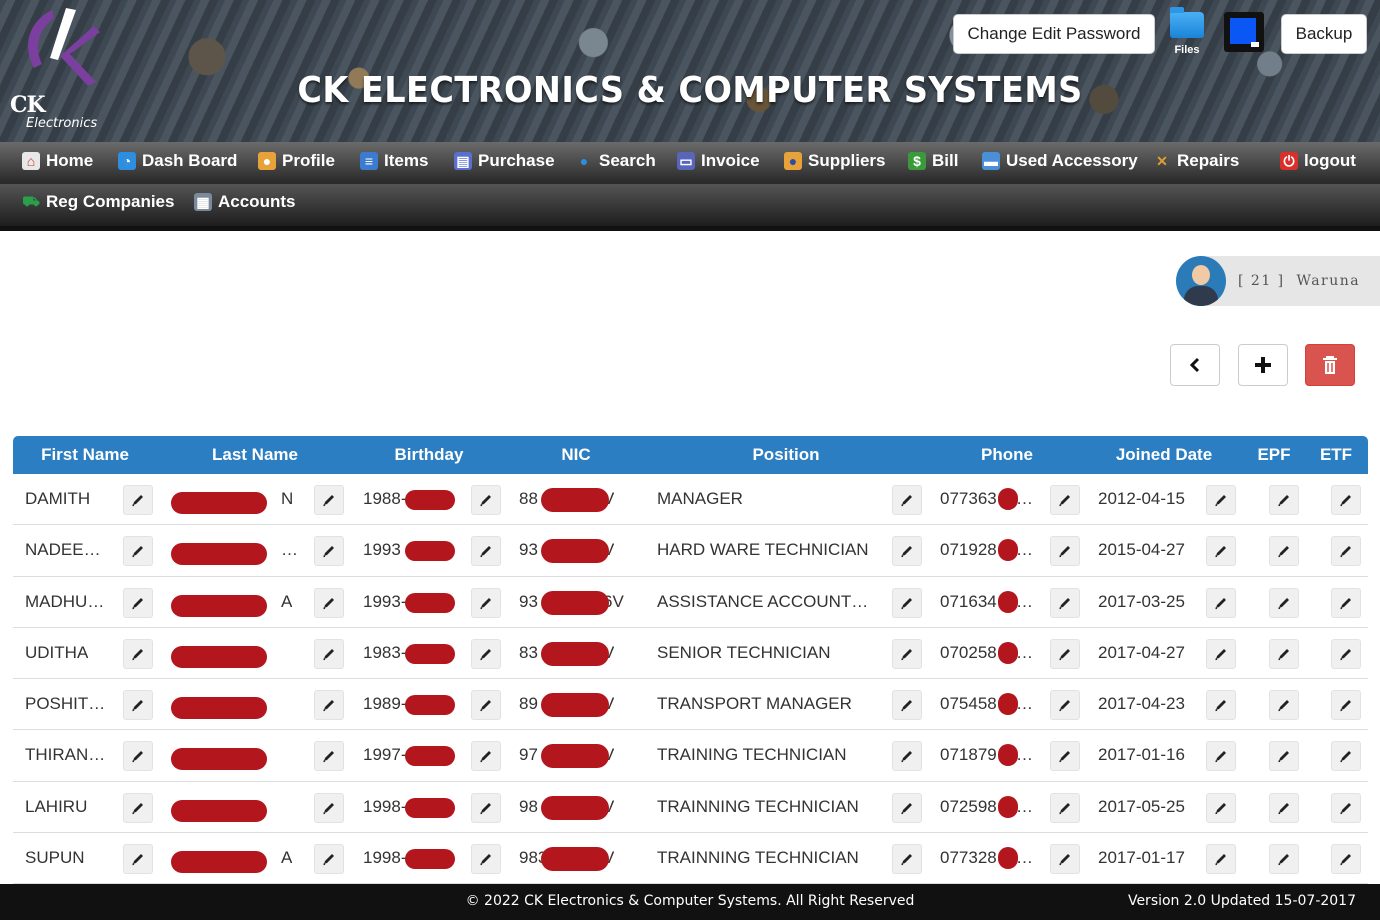 The width and height of the screenshot is (1380, 920). What do you see at coordinates (968, 704) in the screenshot?
I see `phone-cell: 075458` at bounding box center [968, 704].